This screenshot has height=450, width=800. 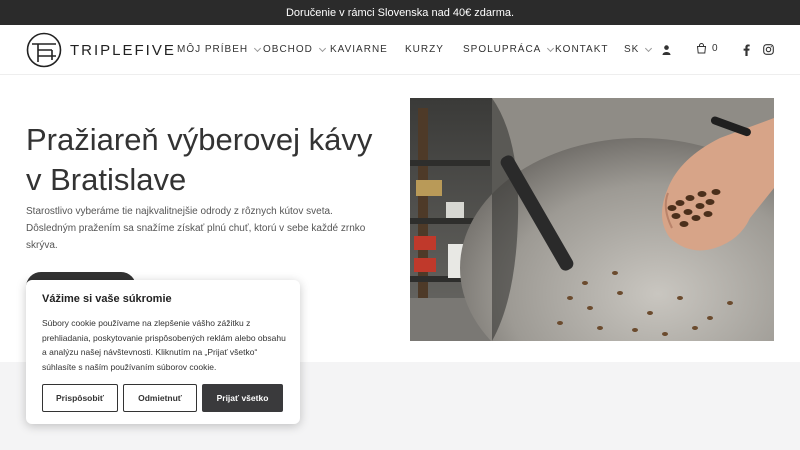 What do you see at coordinates (359, 49) in the screenshot?
I see `nav-item-kaviarne: KAVIARNE` at bounding box center [359, 49].